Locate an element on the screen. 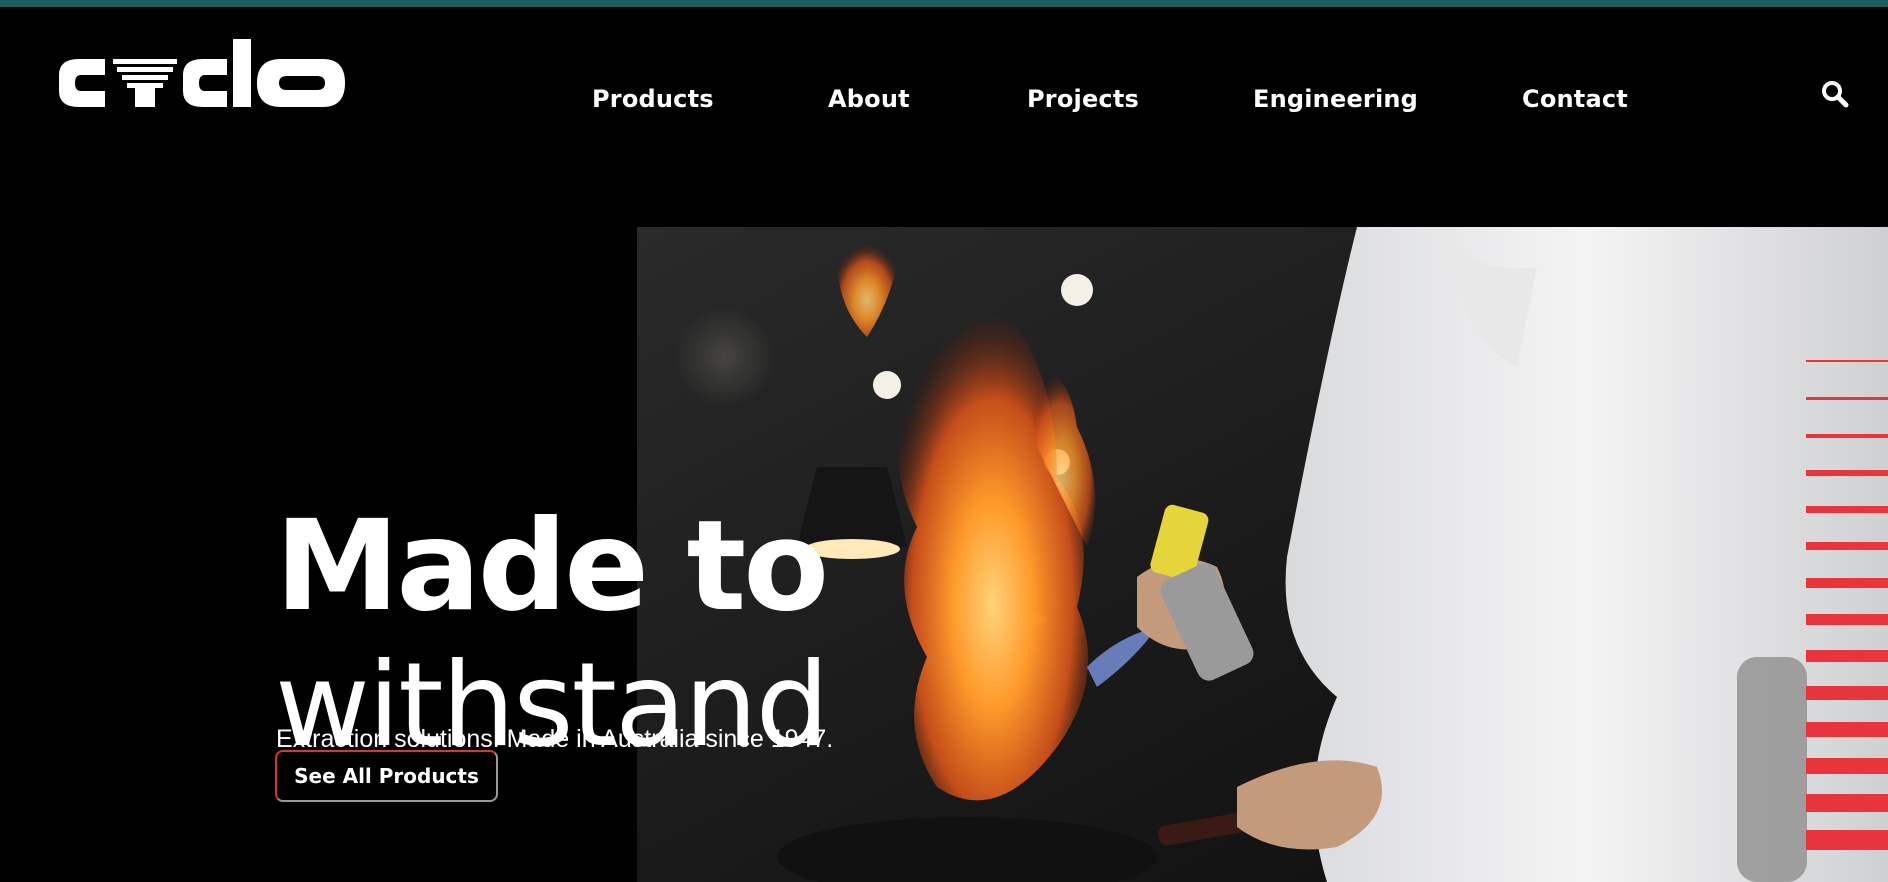 This screenshot has width=1888, height=882. decorative-stripes is located at coordinates (1847, 610).